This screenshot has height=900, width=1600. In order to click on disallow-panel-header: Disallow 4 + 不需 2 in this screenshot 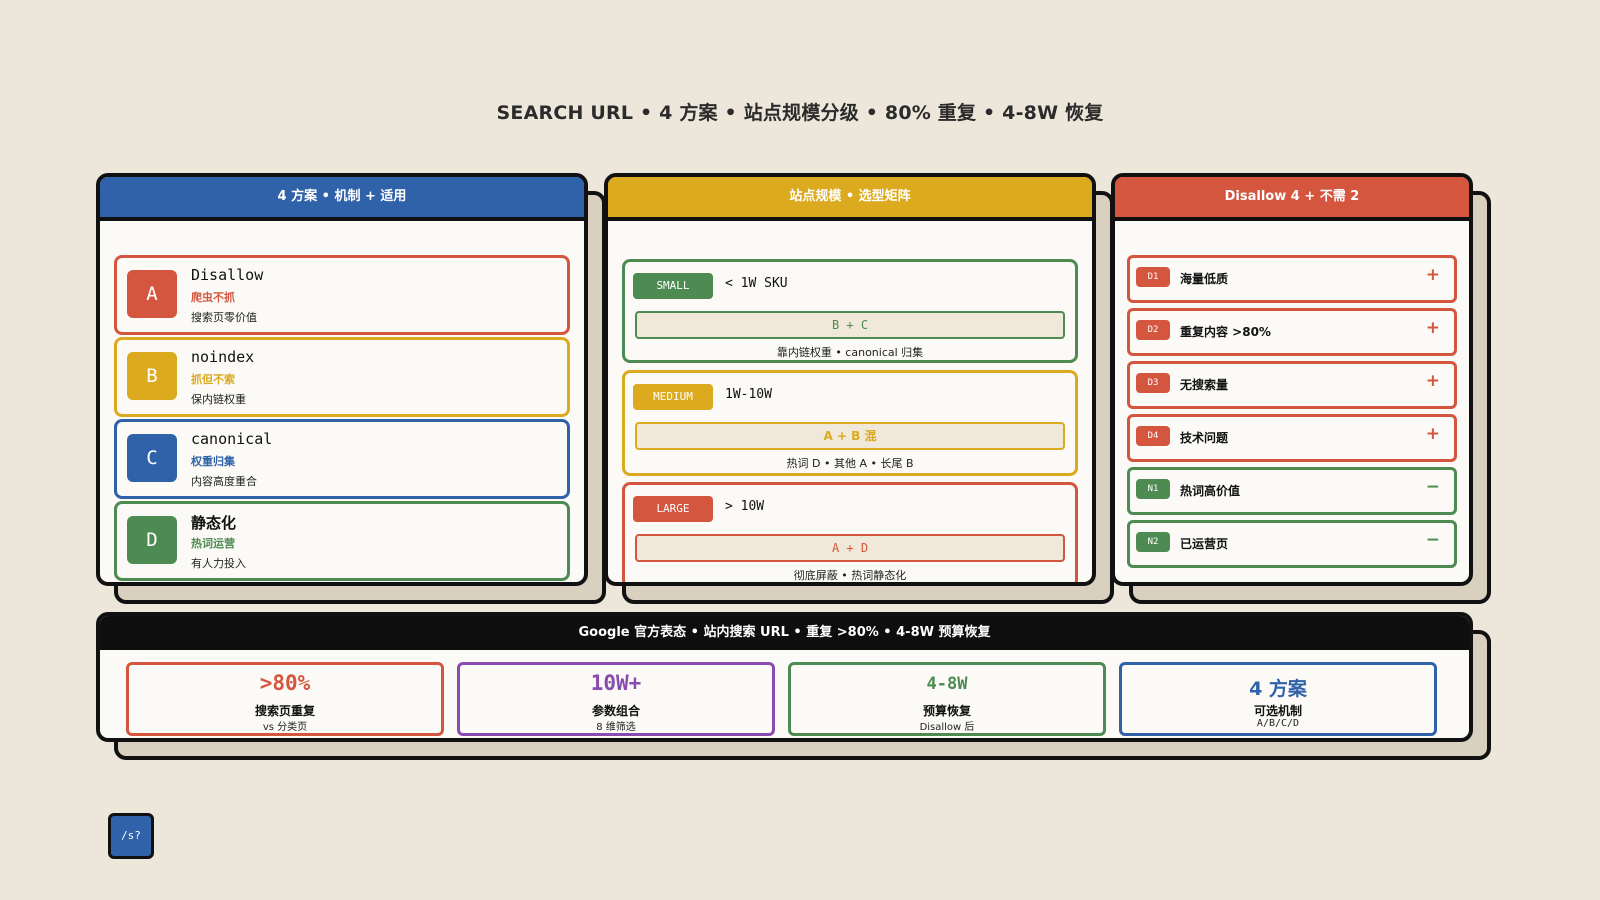, I will do `click(1292, 199)`.